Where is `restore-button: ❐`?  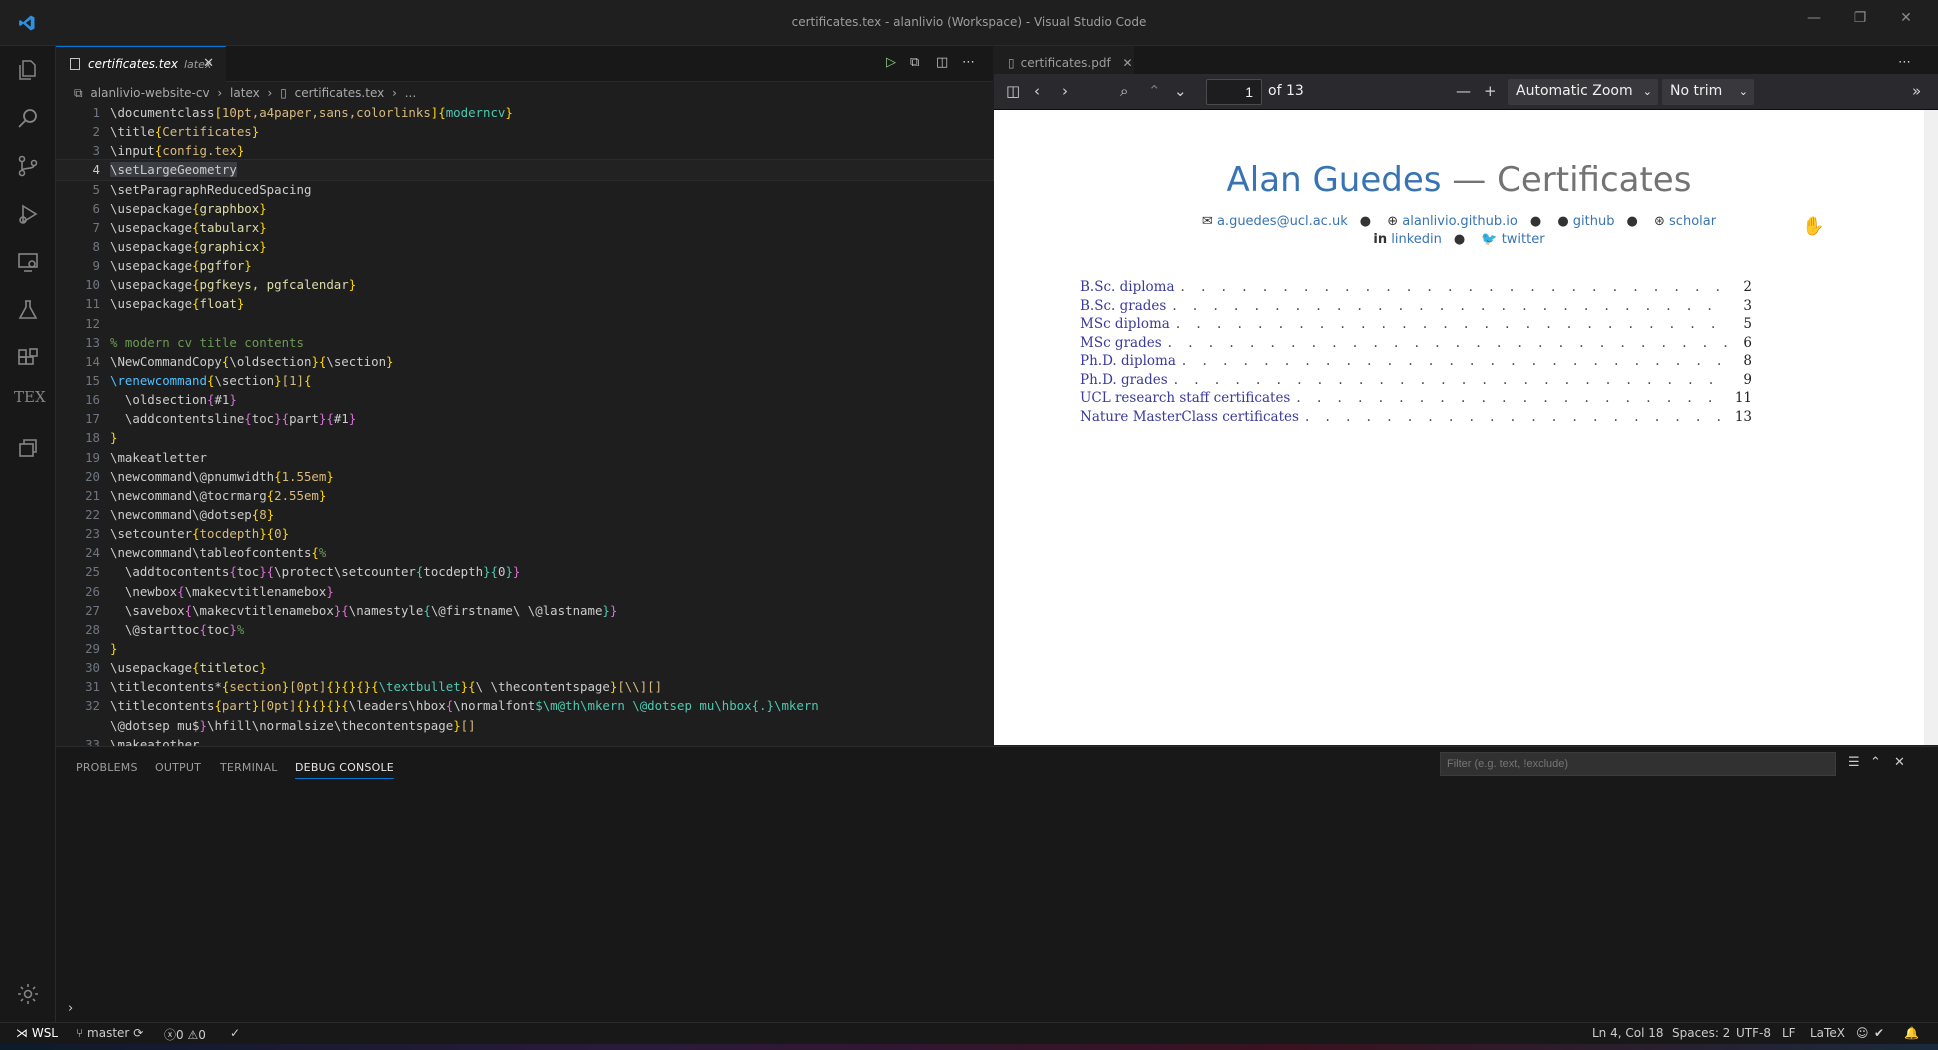
restore-button: ❐ is located at coordinates (1860, 18).